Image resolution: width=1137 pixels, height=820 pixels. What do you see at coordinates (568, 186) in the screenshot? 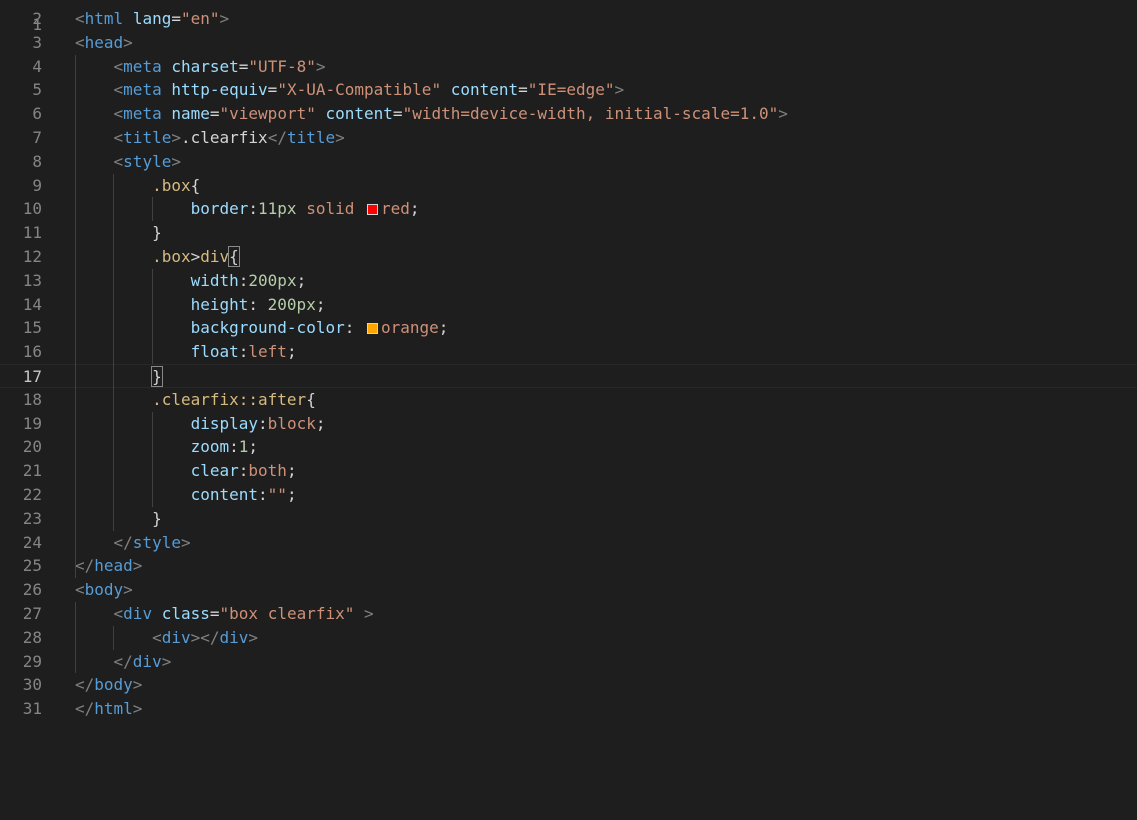
I see `code-line: 9 .box{` at bounding box center [568, 186].